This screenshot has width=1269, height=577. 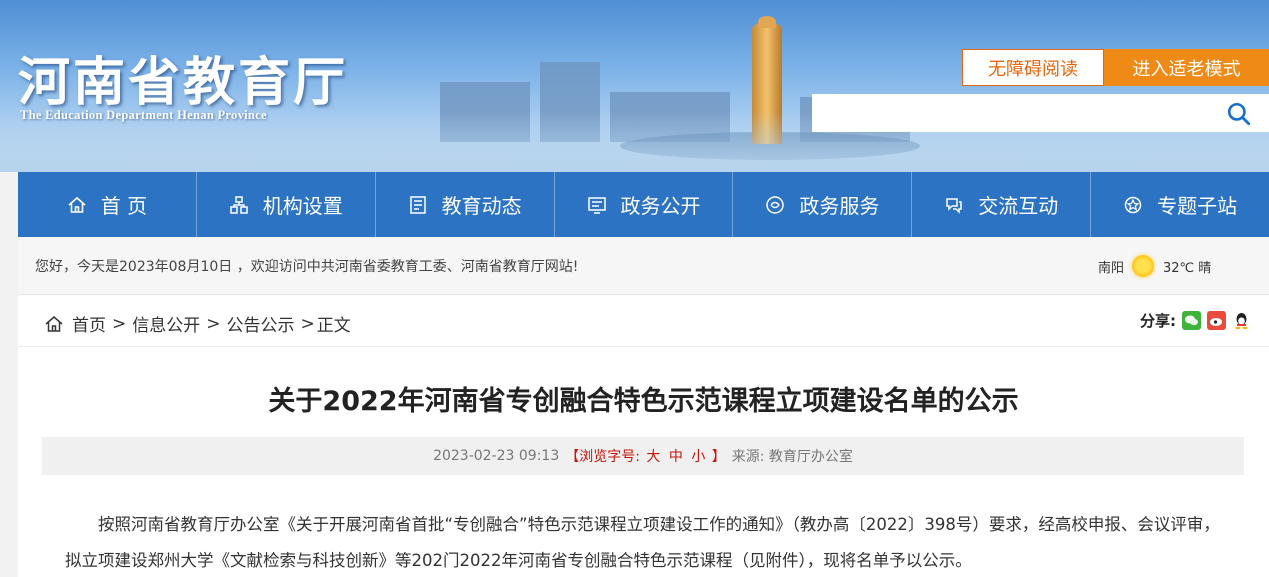 I want to click on breadcrumb-home-link: 首页, so click(x=89, y=323).